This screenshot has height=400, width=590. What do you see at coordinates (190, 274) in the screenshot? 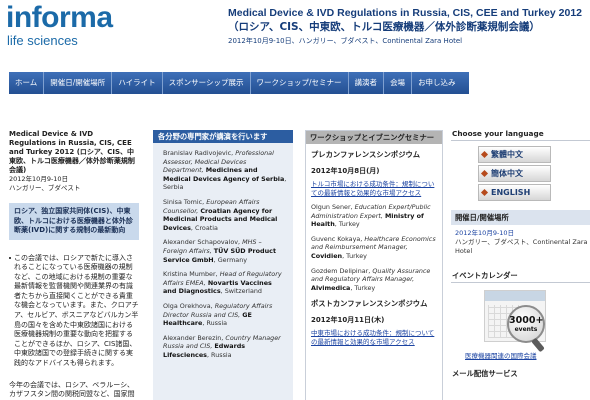
I see `speaker-name: Kristina Mumber,` at bounding box center [190, 274].